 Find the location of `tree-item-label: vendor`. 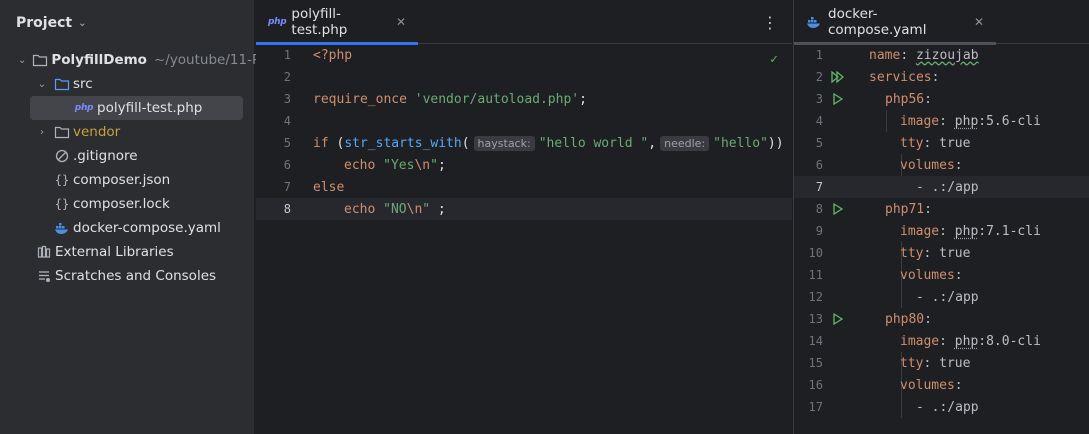

tree-item-label: vendor is located at coordinates (97, 132).